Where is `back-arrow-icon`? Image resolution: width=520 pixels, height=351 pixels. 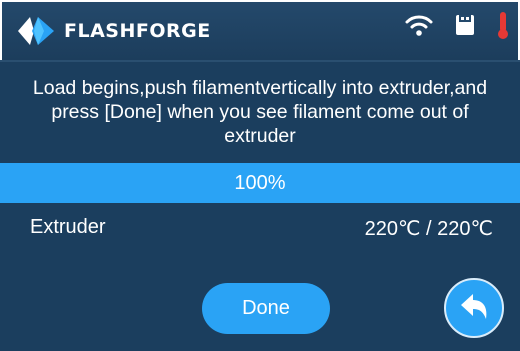
back-arrow-icon is located at coordinates (474, 306).